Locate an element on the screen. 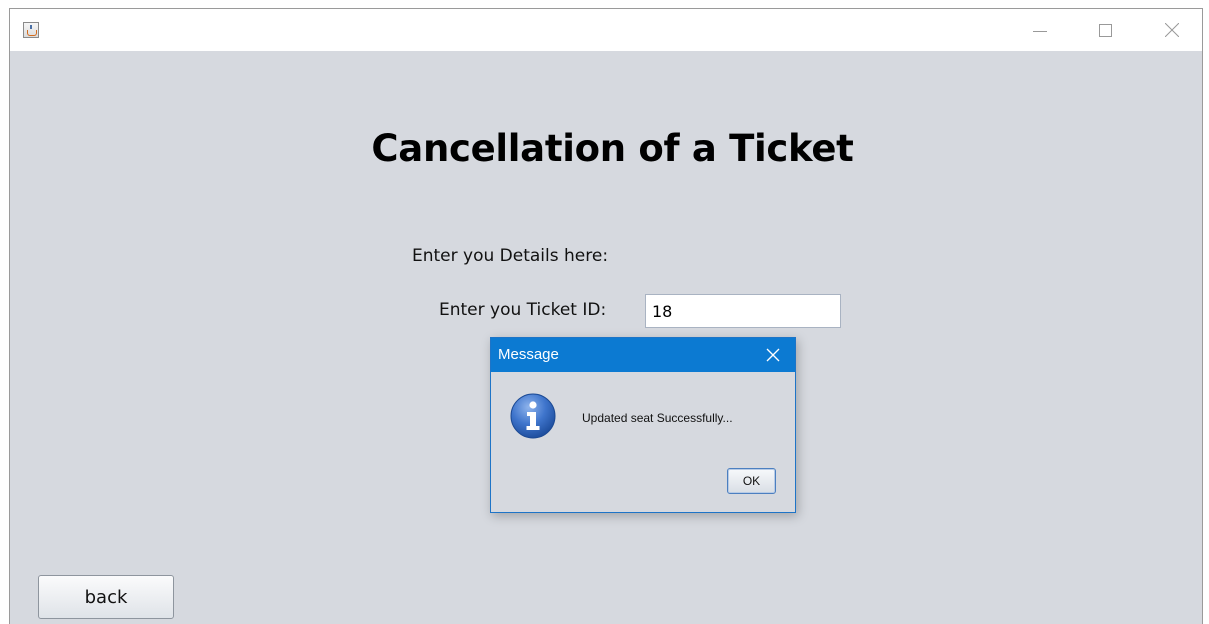  info-icon is located at coordinates (533, 416).